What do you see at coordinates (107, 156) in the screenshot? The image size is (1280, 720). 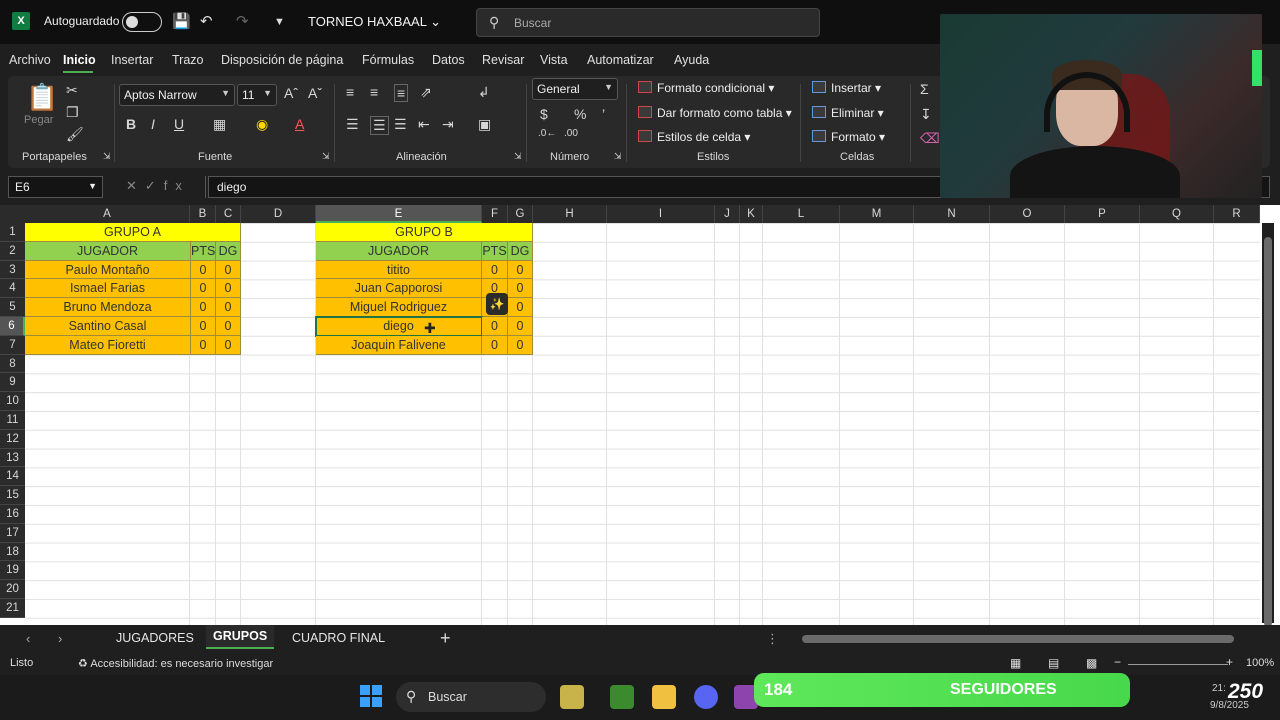 I see `clipboard-launcher-icon: ⇲` at bounding box center [107, 156].